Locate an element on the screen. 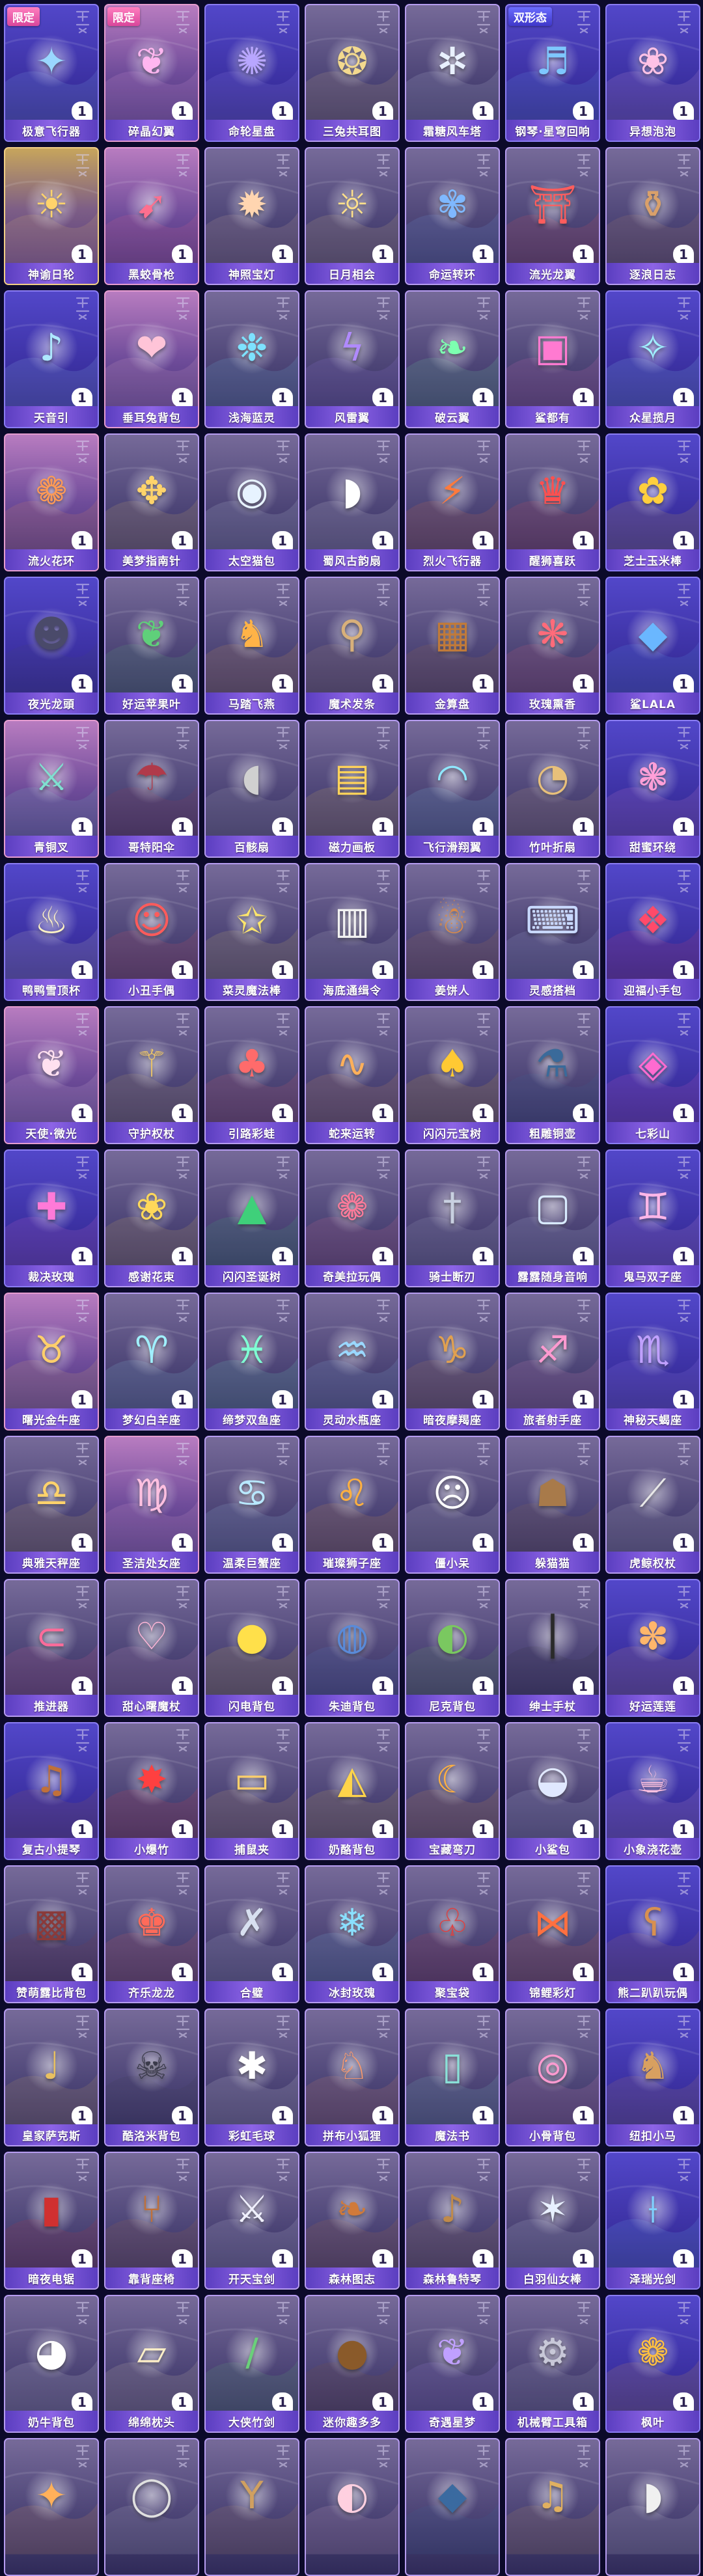  item-card: ♣ 1 引路彩蛙 is located at coordinates (251, 1075).